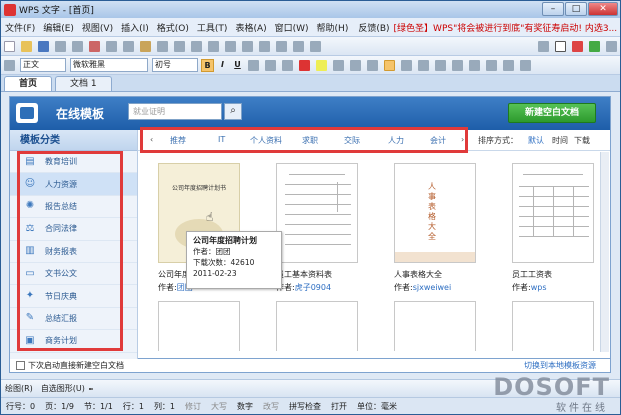 This screenshot has height=415, width=621. I want to click on save-icon, so click(43, 46).